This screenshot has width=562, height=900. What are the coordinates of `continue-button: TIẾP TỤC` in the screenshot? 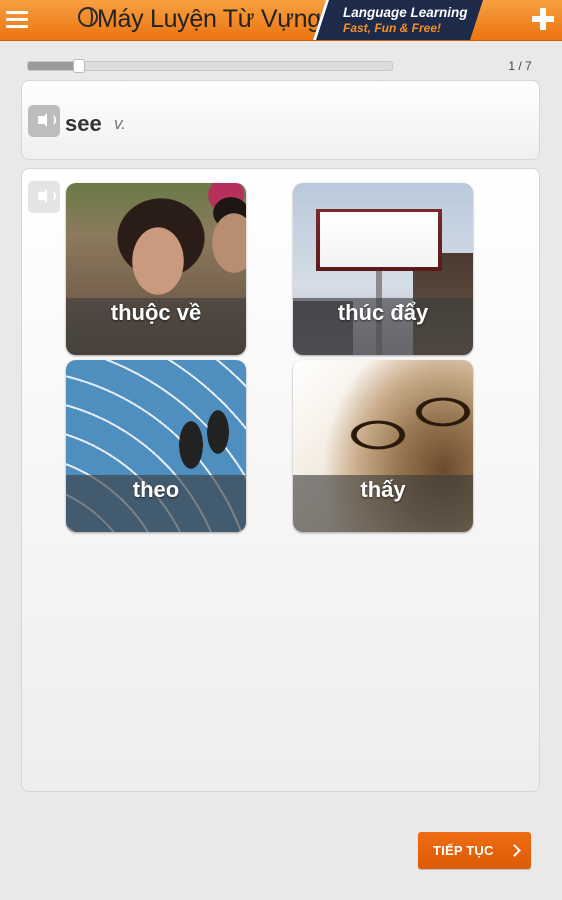 It's located at (474, 850).